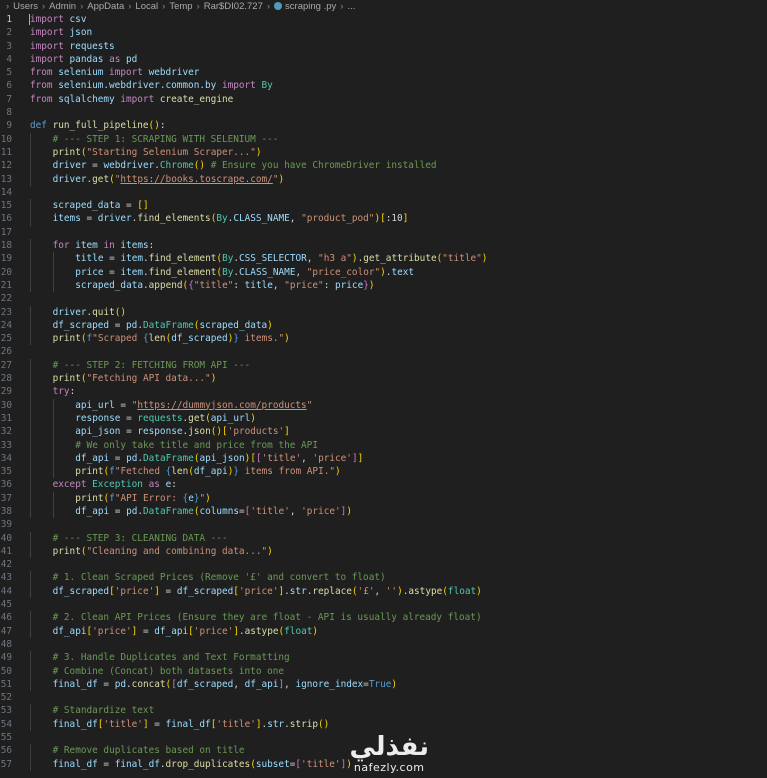 This screenshot has width=767, height=778. I want to click on code-token: find_elements, so click(174, 219).